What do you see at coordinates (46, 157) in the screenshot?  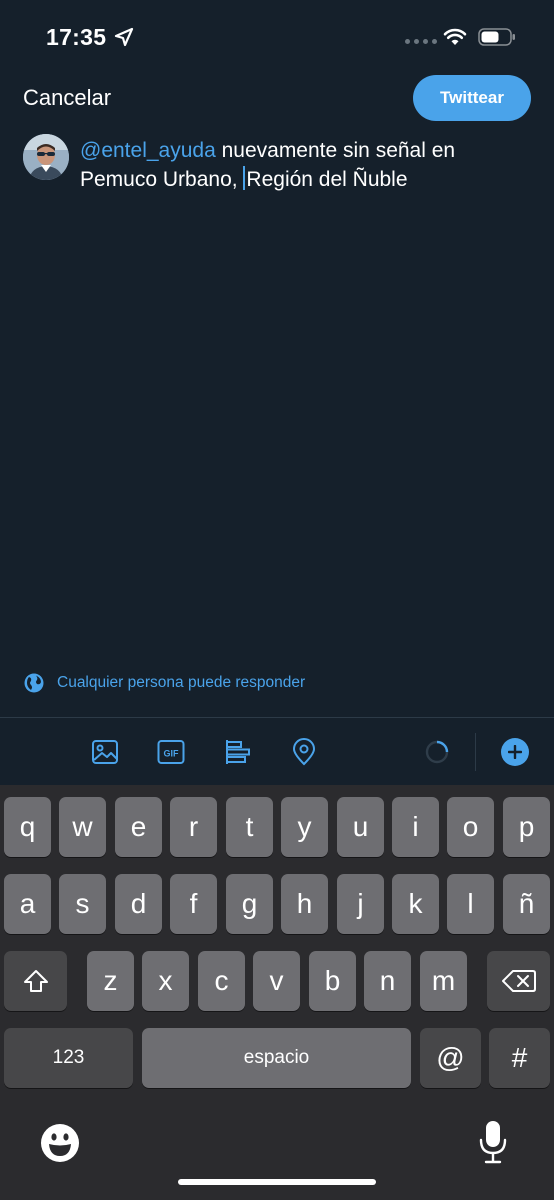 I see `avatar` at bounding box center [46, 157].